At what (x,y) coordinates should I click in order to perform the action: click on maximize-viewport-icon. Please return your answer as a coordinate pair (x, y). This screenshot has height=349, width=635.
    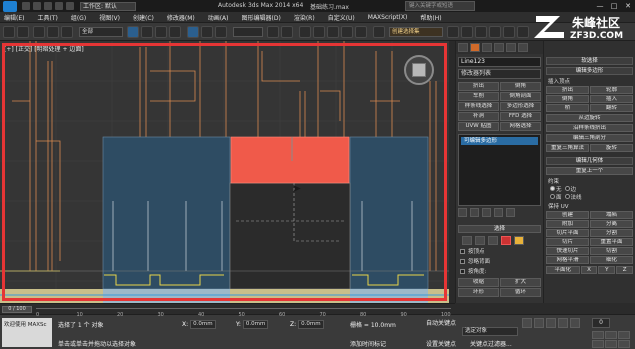
    Looking at the image, I should click on (624, 344).